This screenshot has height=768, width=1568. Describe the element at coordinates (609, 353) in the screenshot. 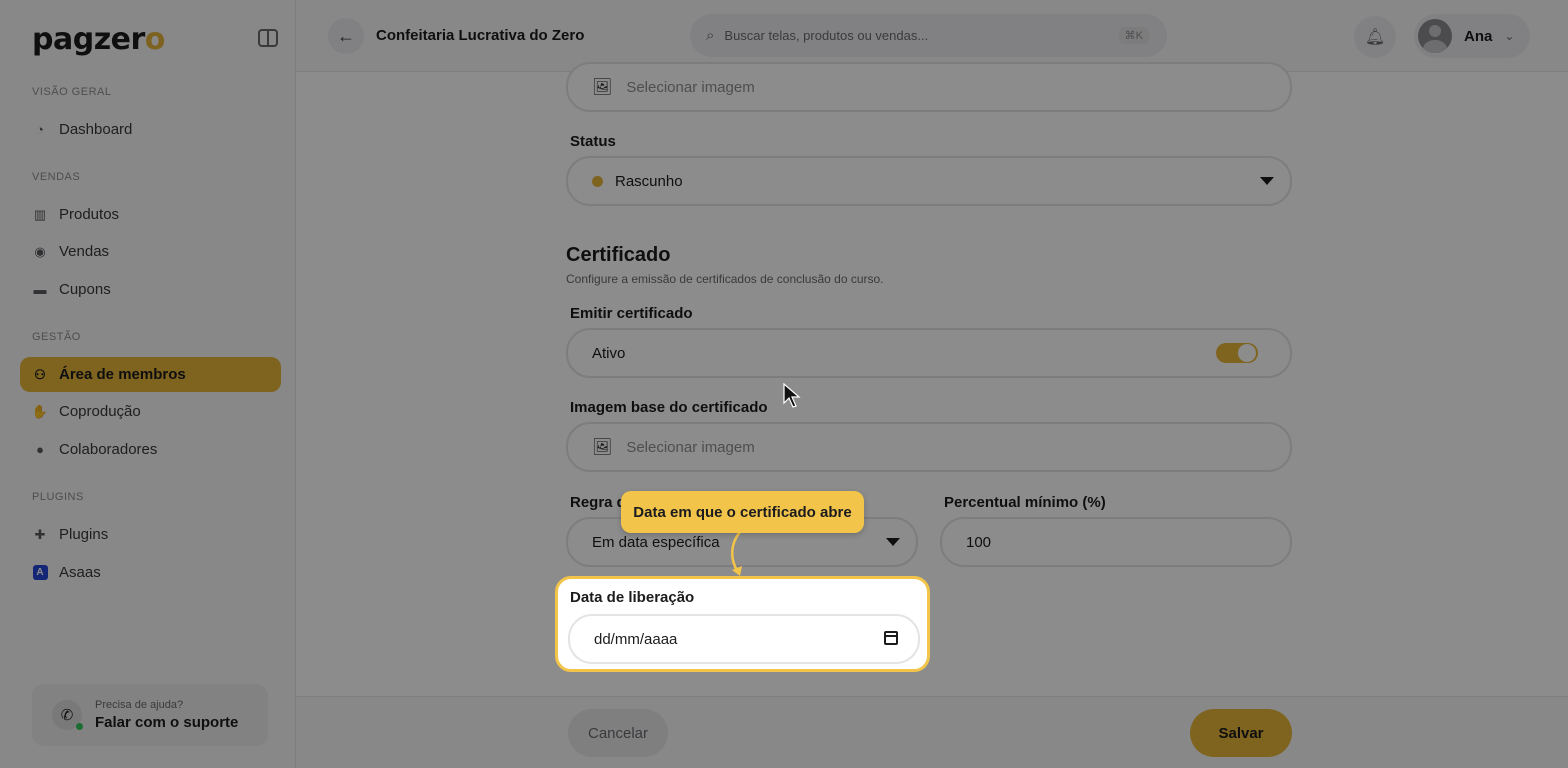

I see `emit-certificate-value: Ativo` at that location.